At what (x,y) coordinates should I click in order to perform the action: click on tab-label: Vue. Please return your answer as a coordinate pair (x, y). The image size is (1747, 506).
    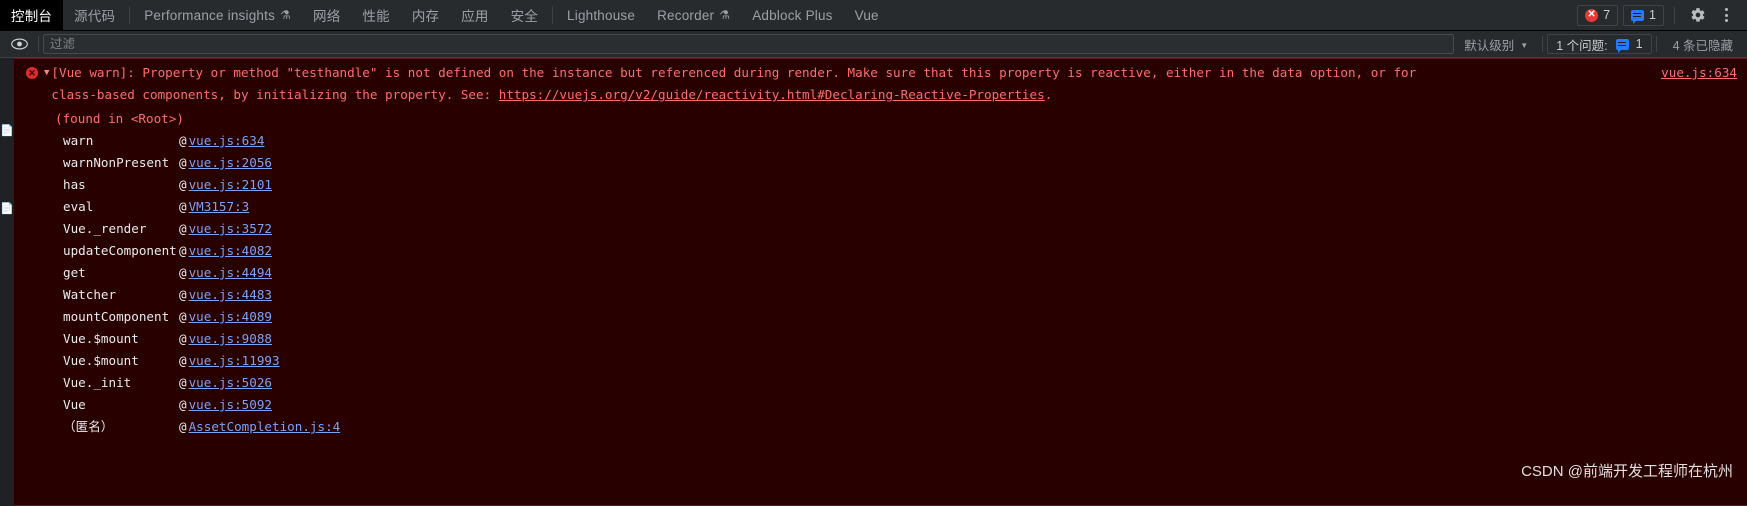
    Looking at the image, I should click on (866, 15).